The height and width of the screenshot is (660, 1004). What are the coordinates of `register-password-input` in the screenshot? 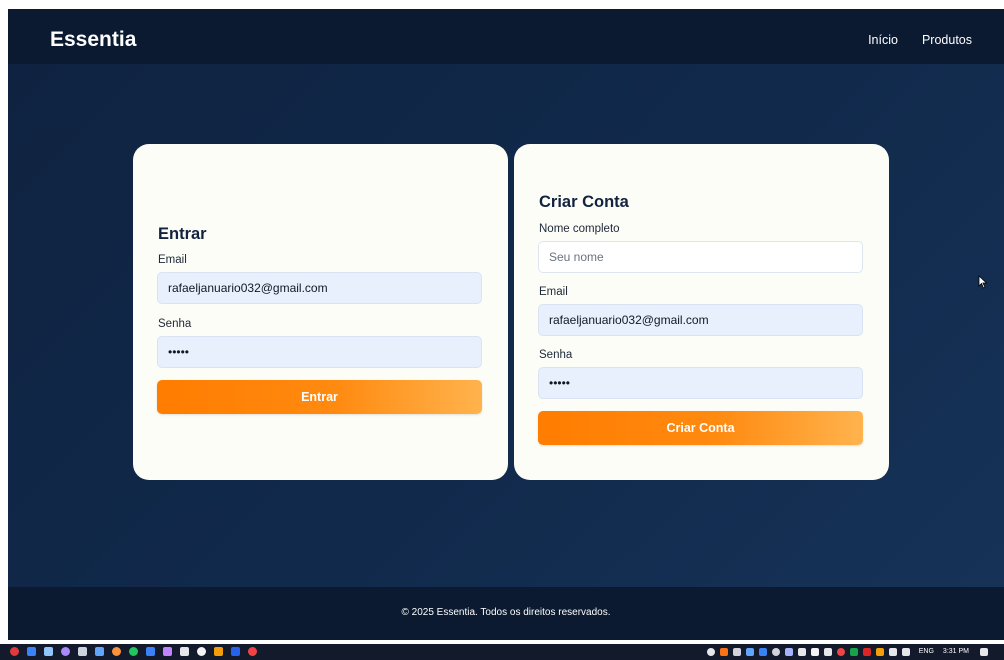 It's located at (700, 383).